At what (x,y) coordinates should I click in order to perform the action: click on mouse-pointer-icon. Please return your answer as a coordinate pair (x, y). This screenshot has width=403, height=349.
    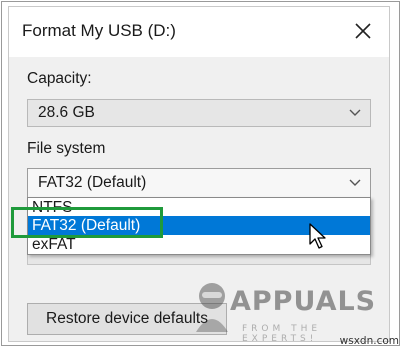
    Looking at the image, I should click on (317, 236).